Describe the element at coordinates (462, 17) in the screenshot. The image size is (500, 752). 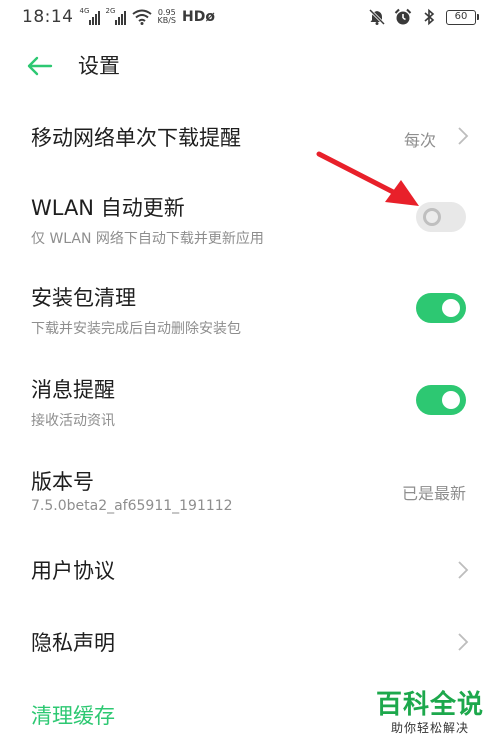
I see `battery-icon: 60` at that location.